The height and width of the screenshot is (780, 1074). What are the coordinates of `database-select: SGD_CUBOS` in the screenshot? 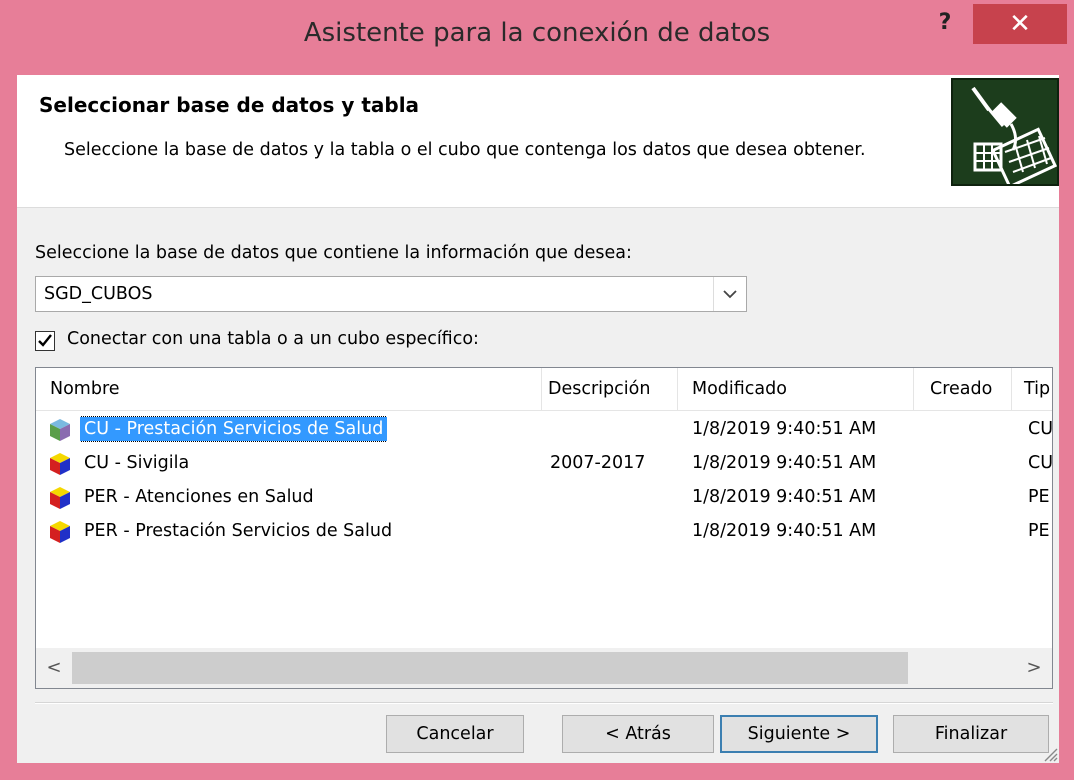 It's located at (391, 294).